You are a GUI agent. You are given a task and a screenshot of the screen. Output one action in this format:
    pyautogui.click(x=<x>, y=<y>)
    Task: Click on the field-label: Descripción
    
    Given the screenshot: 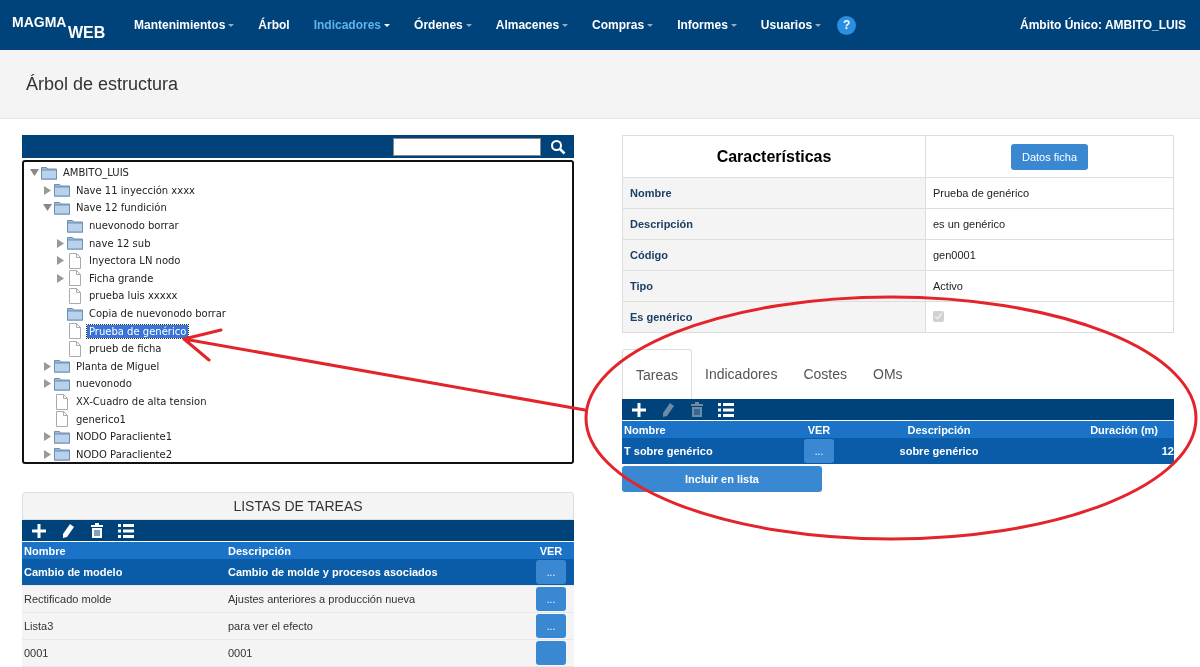 What is the action you would take?
    pyautogui.click(x=774, y=224)
    